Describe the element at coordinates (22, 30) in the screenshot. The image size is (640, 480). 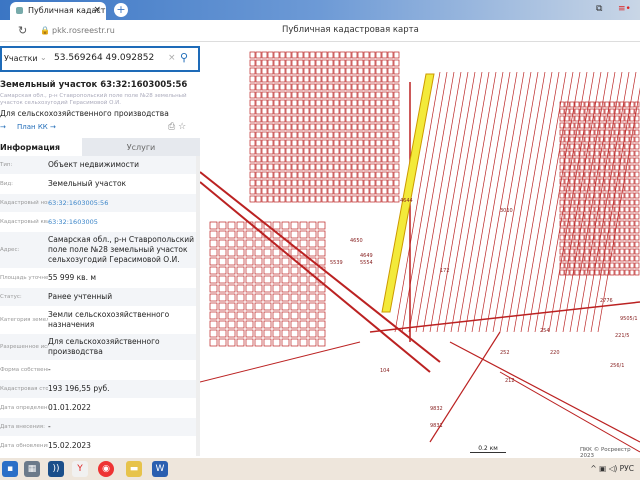
I see `reload-icon: ↻` at that location.